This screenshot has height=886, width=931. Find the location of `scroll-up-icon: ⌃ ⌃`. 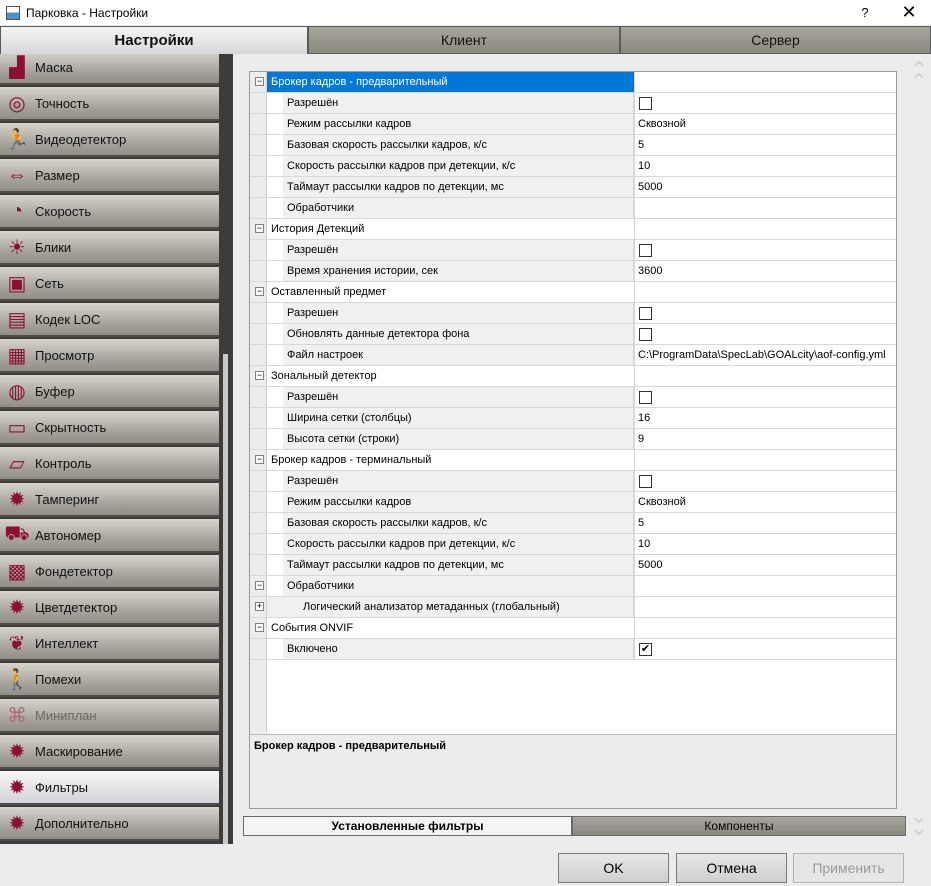

scroll-up-icon: ⌃ ⌃ is located at coordinates (919, 76).